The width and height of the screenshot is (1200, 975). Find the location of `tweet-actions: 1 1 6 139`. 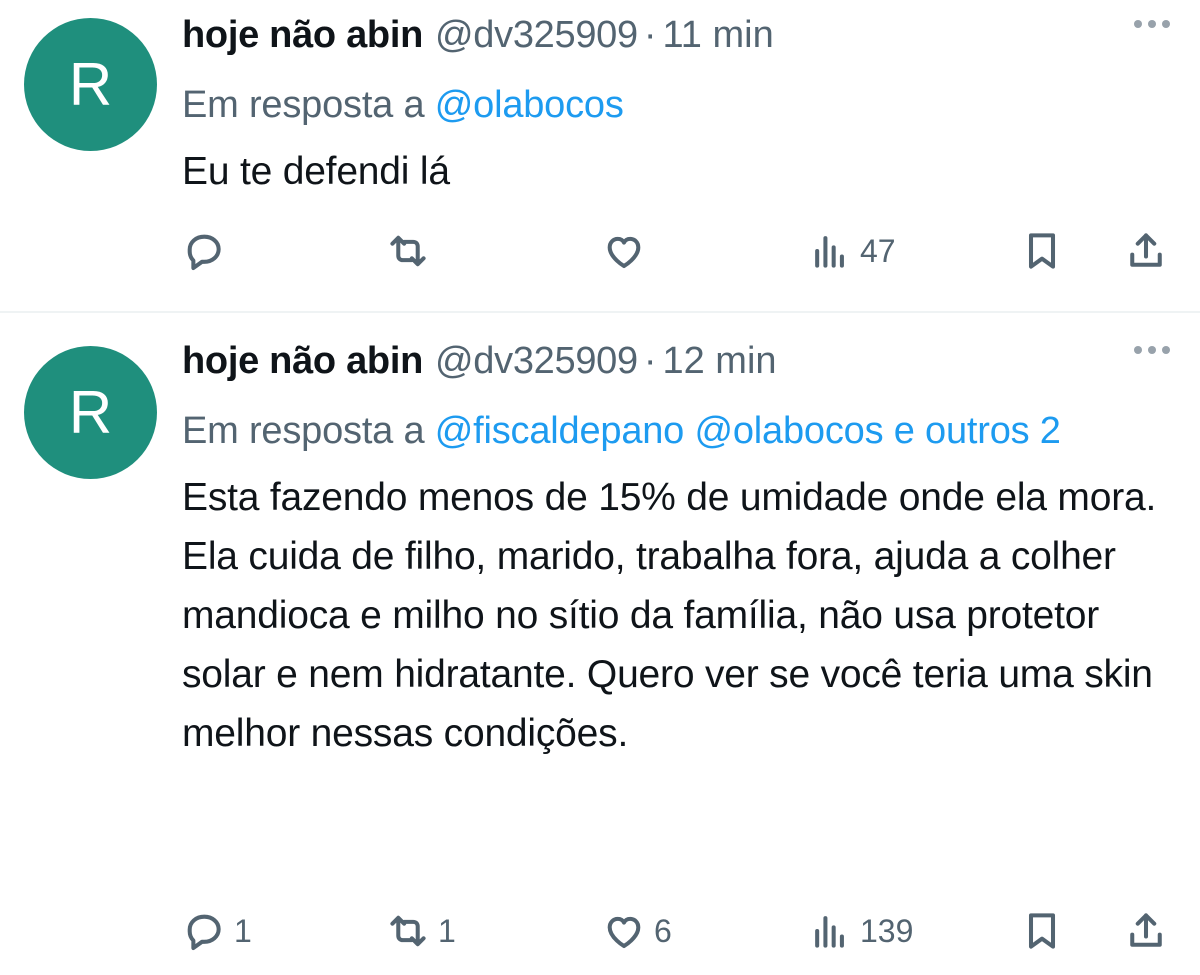

tweet-actions: 1 1 6 139 is located at coordinates (676, 931).